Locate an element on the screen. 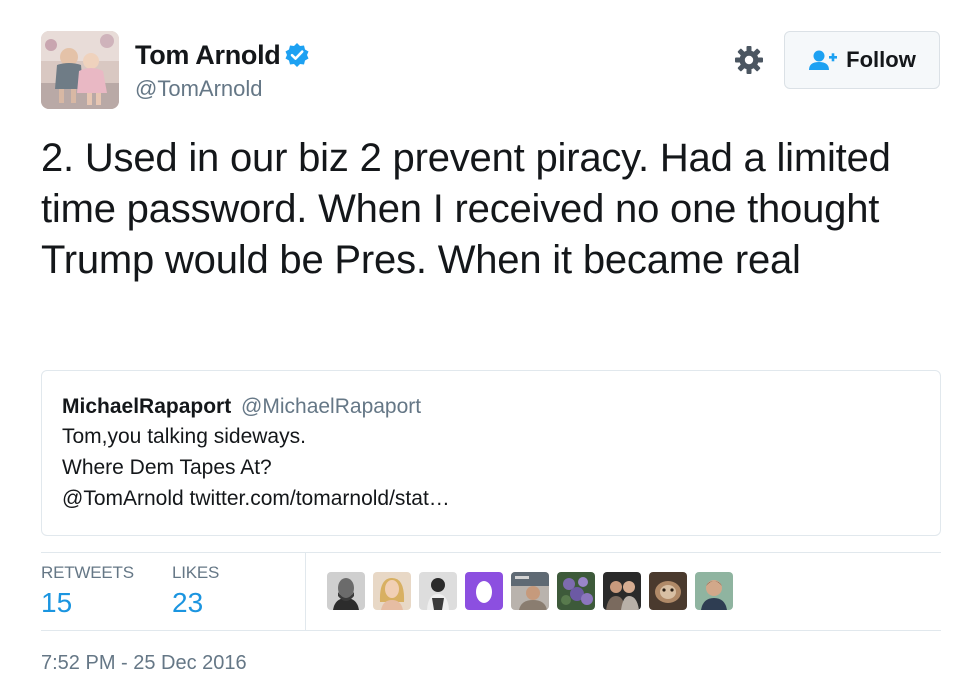  author-info: Tom Arnold @TomArnold is located at coordinates (222, 70).